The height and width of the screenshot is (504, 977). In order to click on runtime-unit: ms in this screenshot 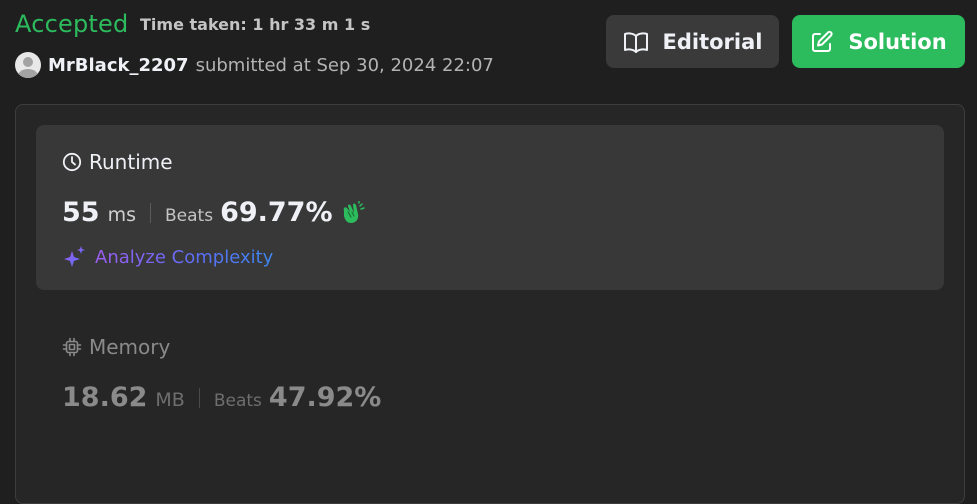, I will do `click(121, 215)`.